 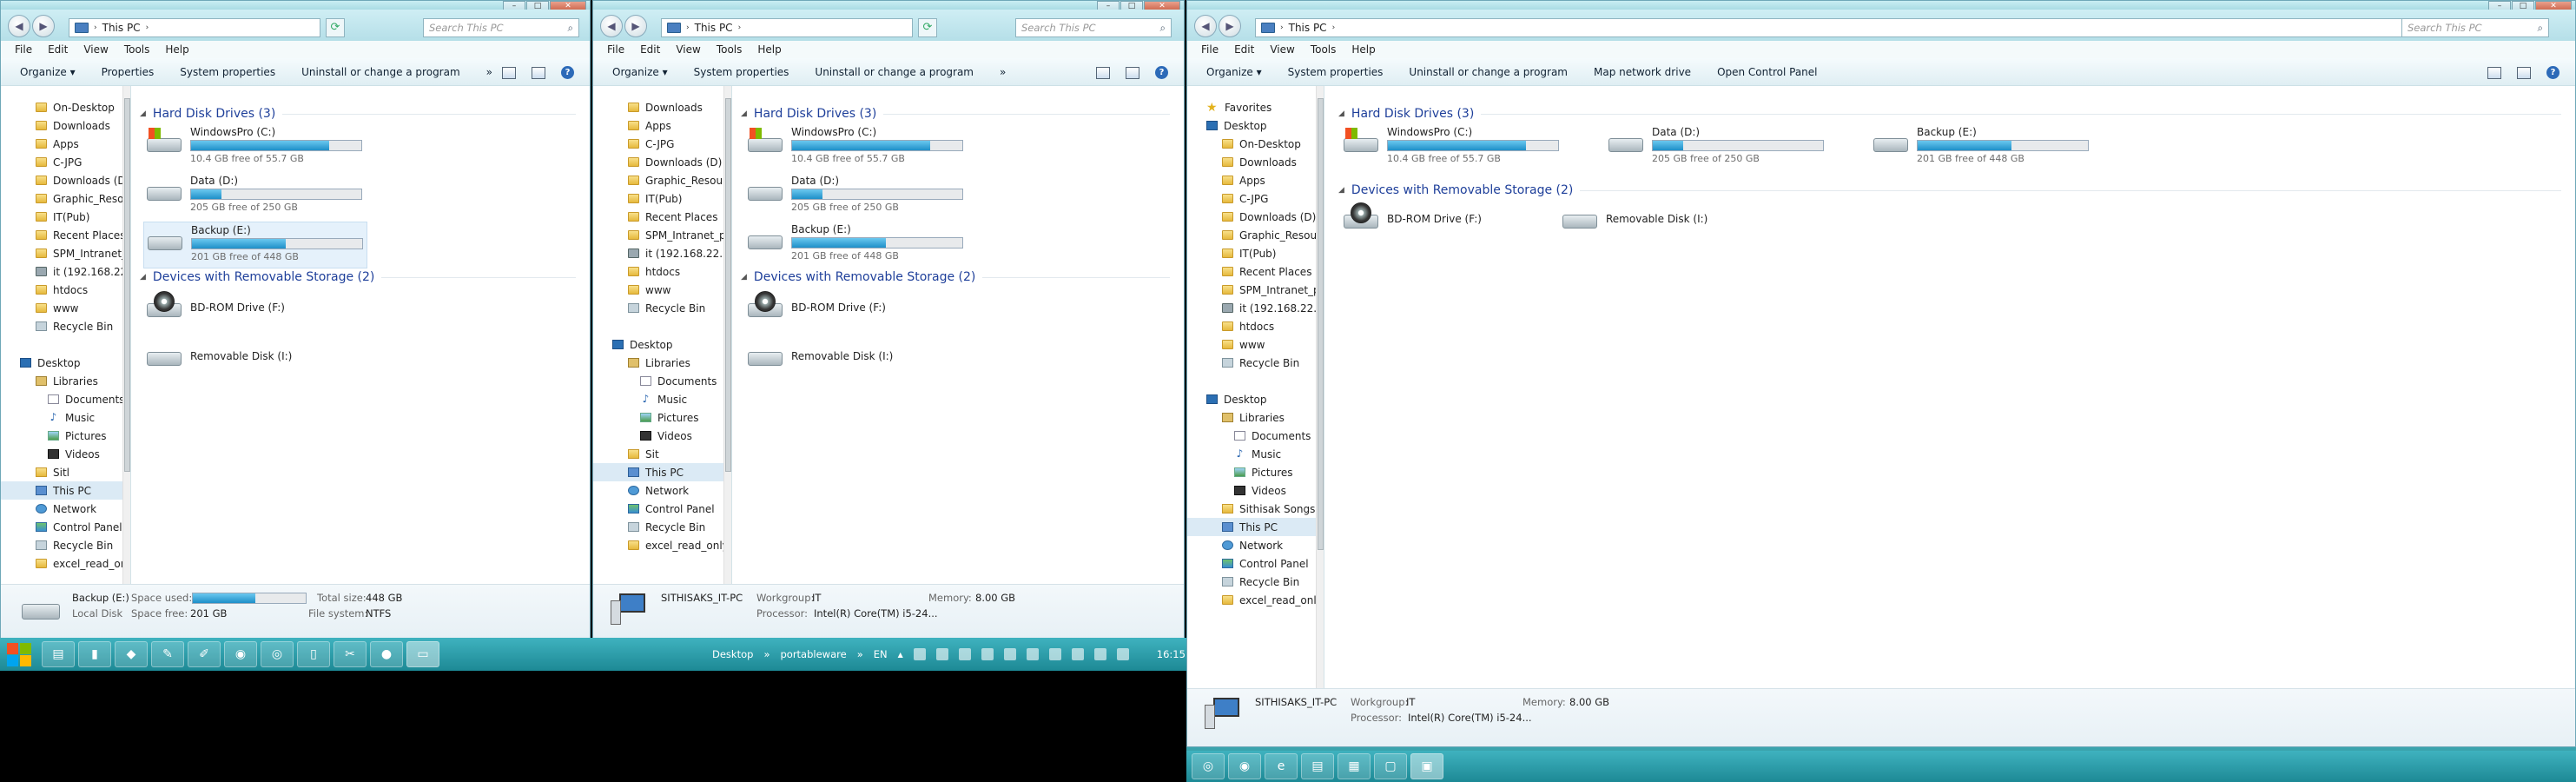 What do you see at coordinates (1252, 290) in the screenshot?
I see `nav-item: SPM_Intranet_proj` at bounding box center [1252, 290].